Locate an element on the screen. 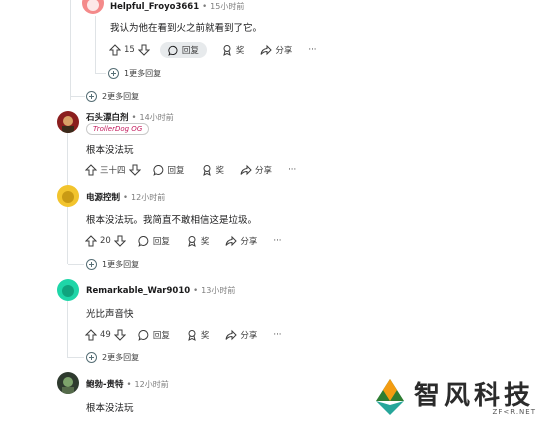 The width and height of the screenshot is (550, 423). vote-count: 15 is located at coordinates (129, 50).